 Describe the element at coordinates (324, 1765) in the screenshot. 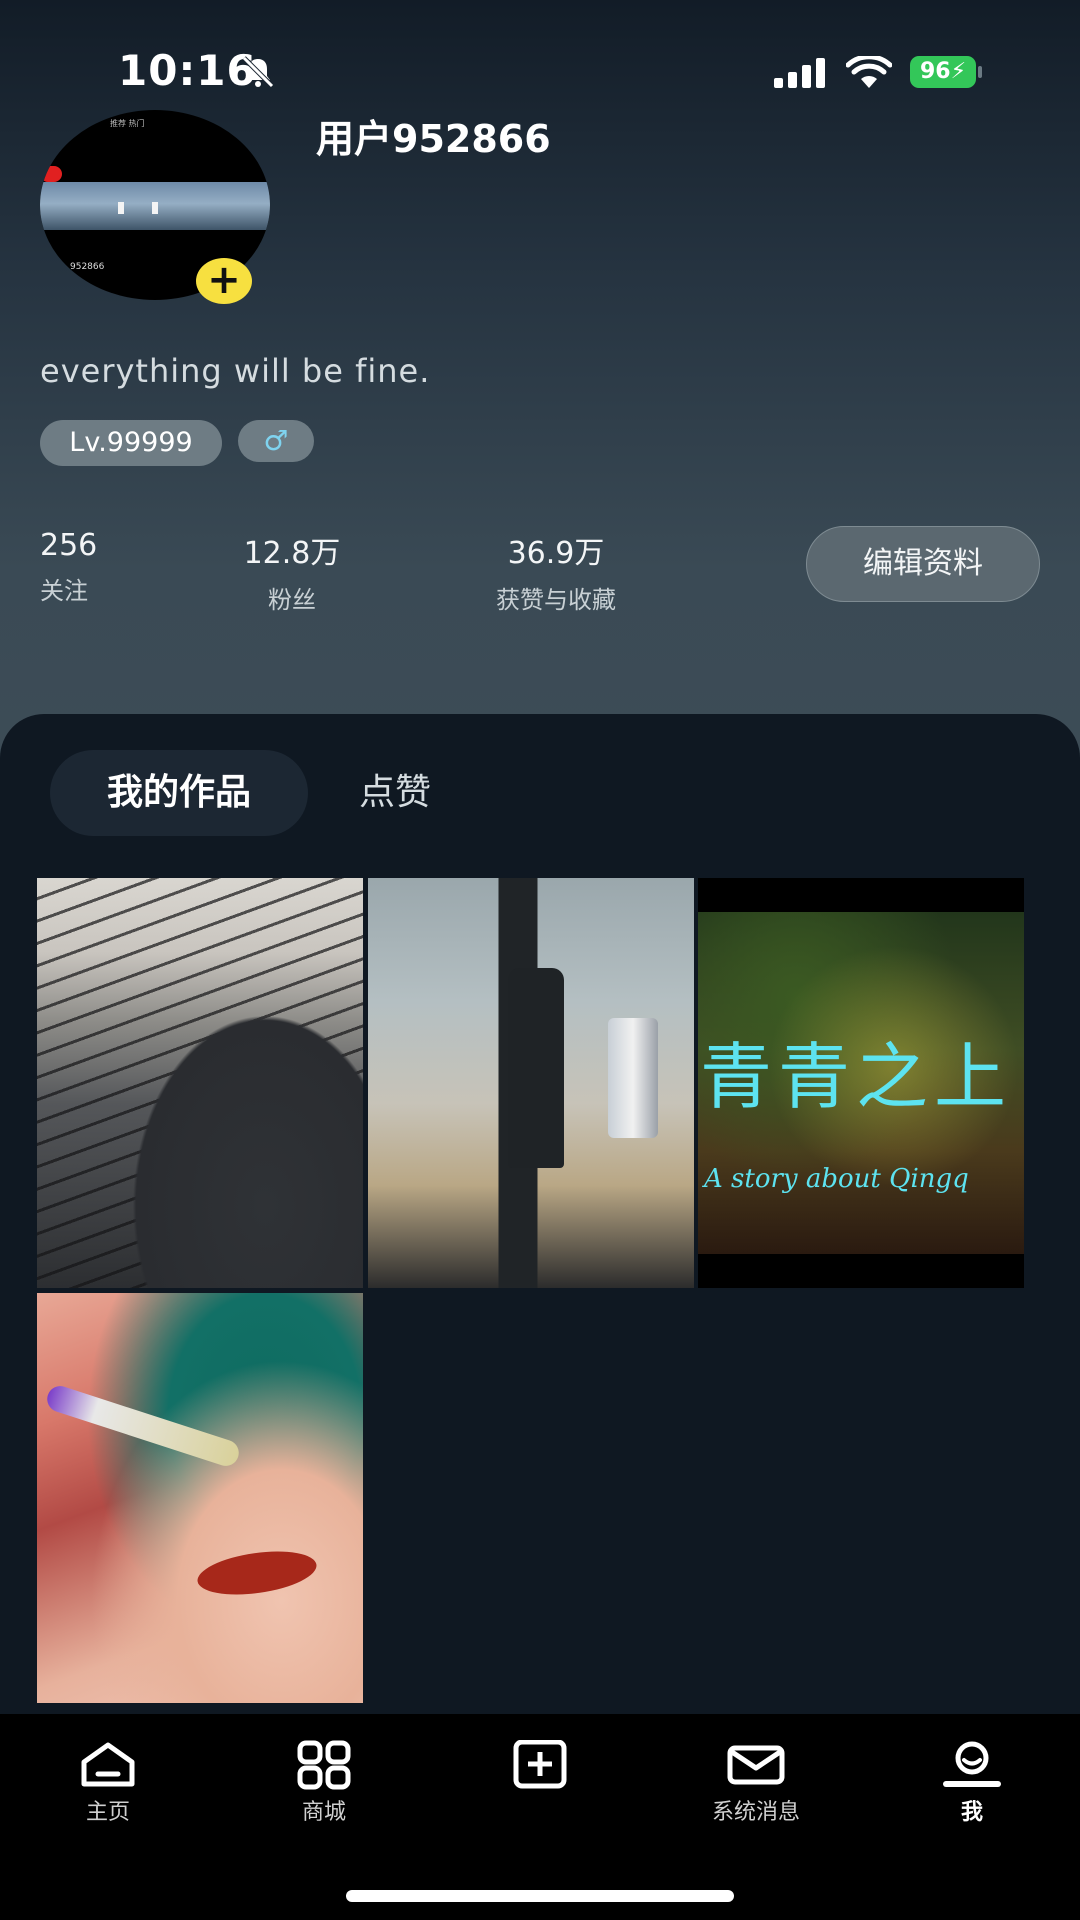

I see `grid-icon` at that location.